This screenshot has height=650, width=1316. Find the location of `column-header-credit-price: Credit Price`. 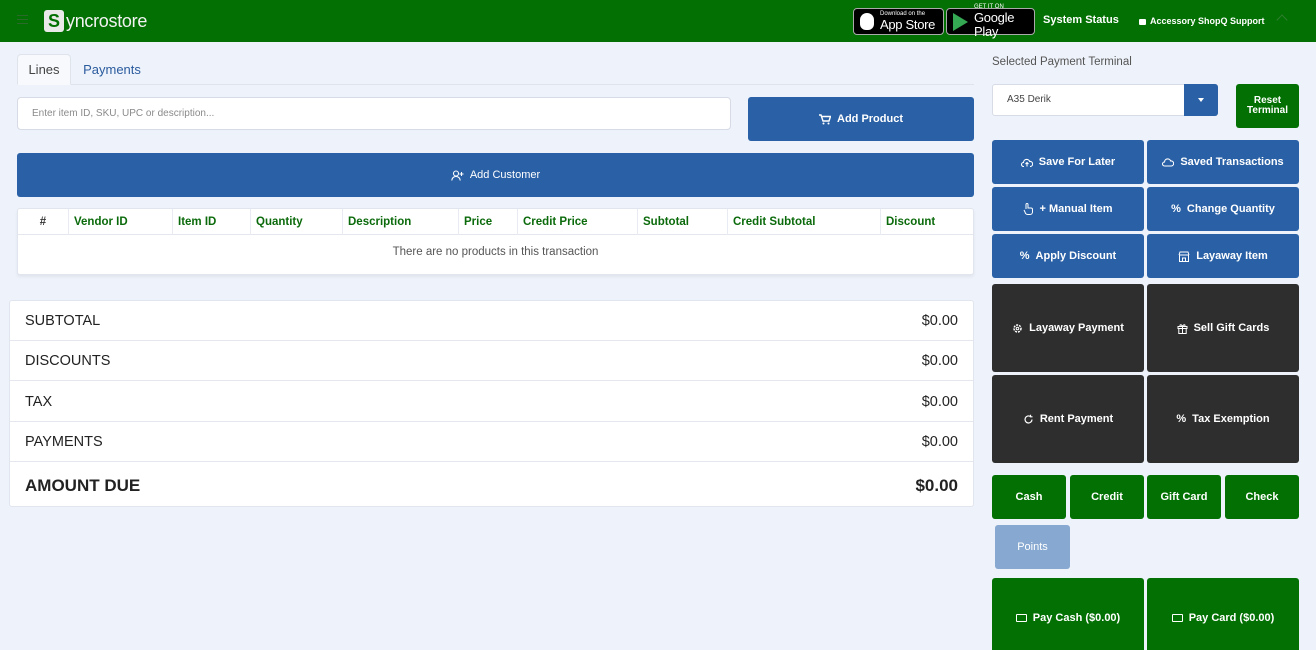

column-header-credit-price: Credit Price is located at coordinates (578, 222).